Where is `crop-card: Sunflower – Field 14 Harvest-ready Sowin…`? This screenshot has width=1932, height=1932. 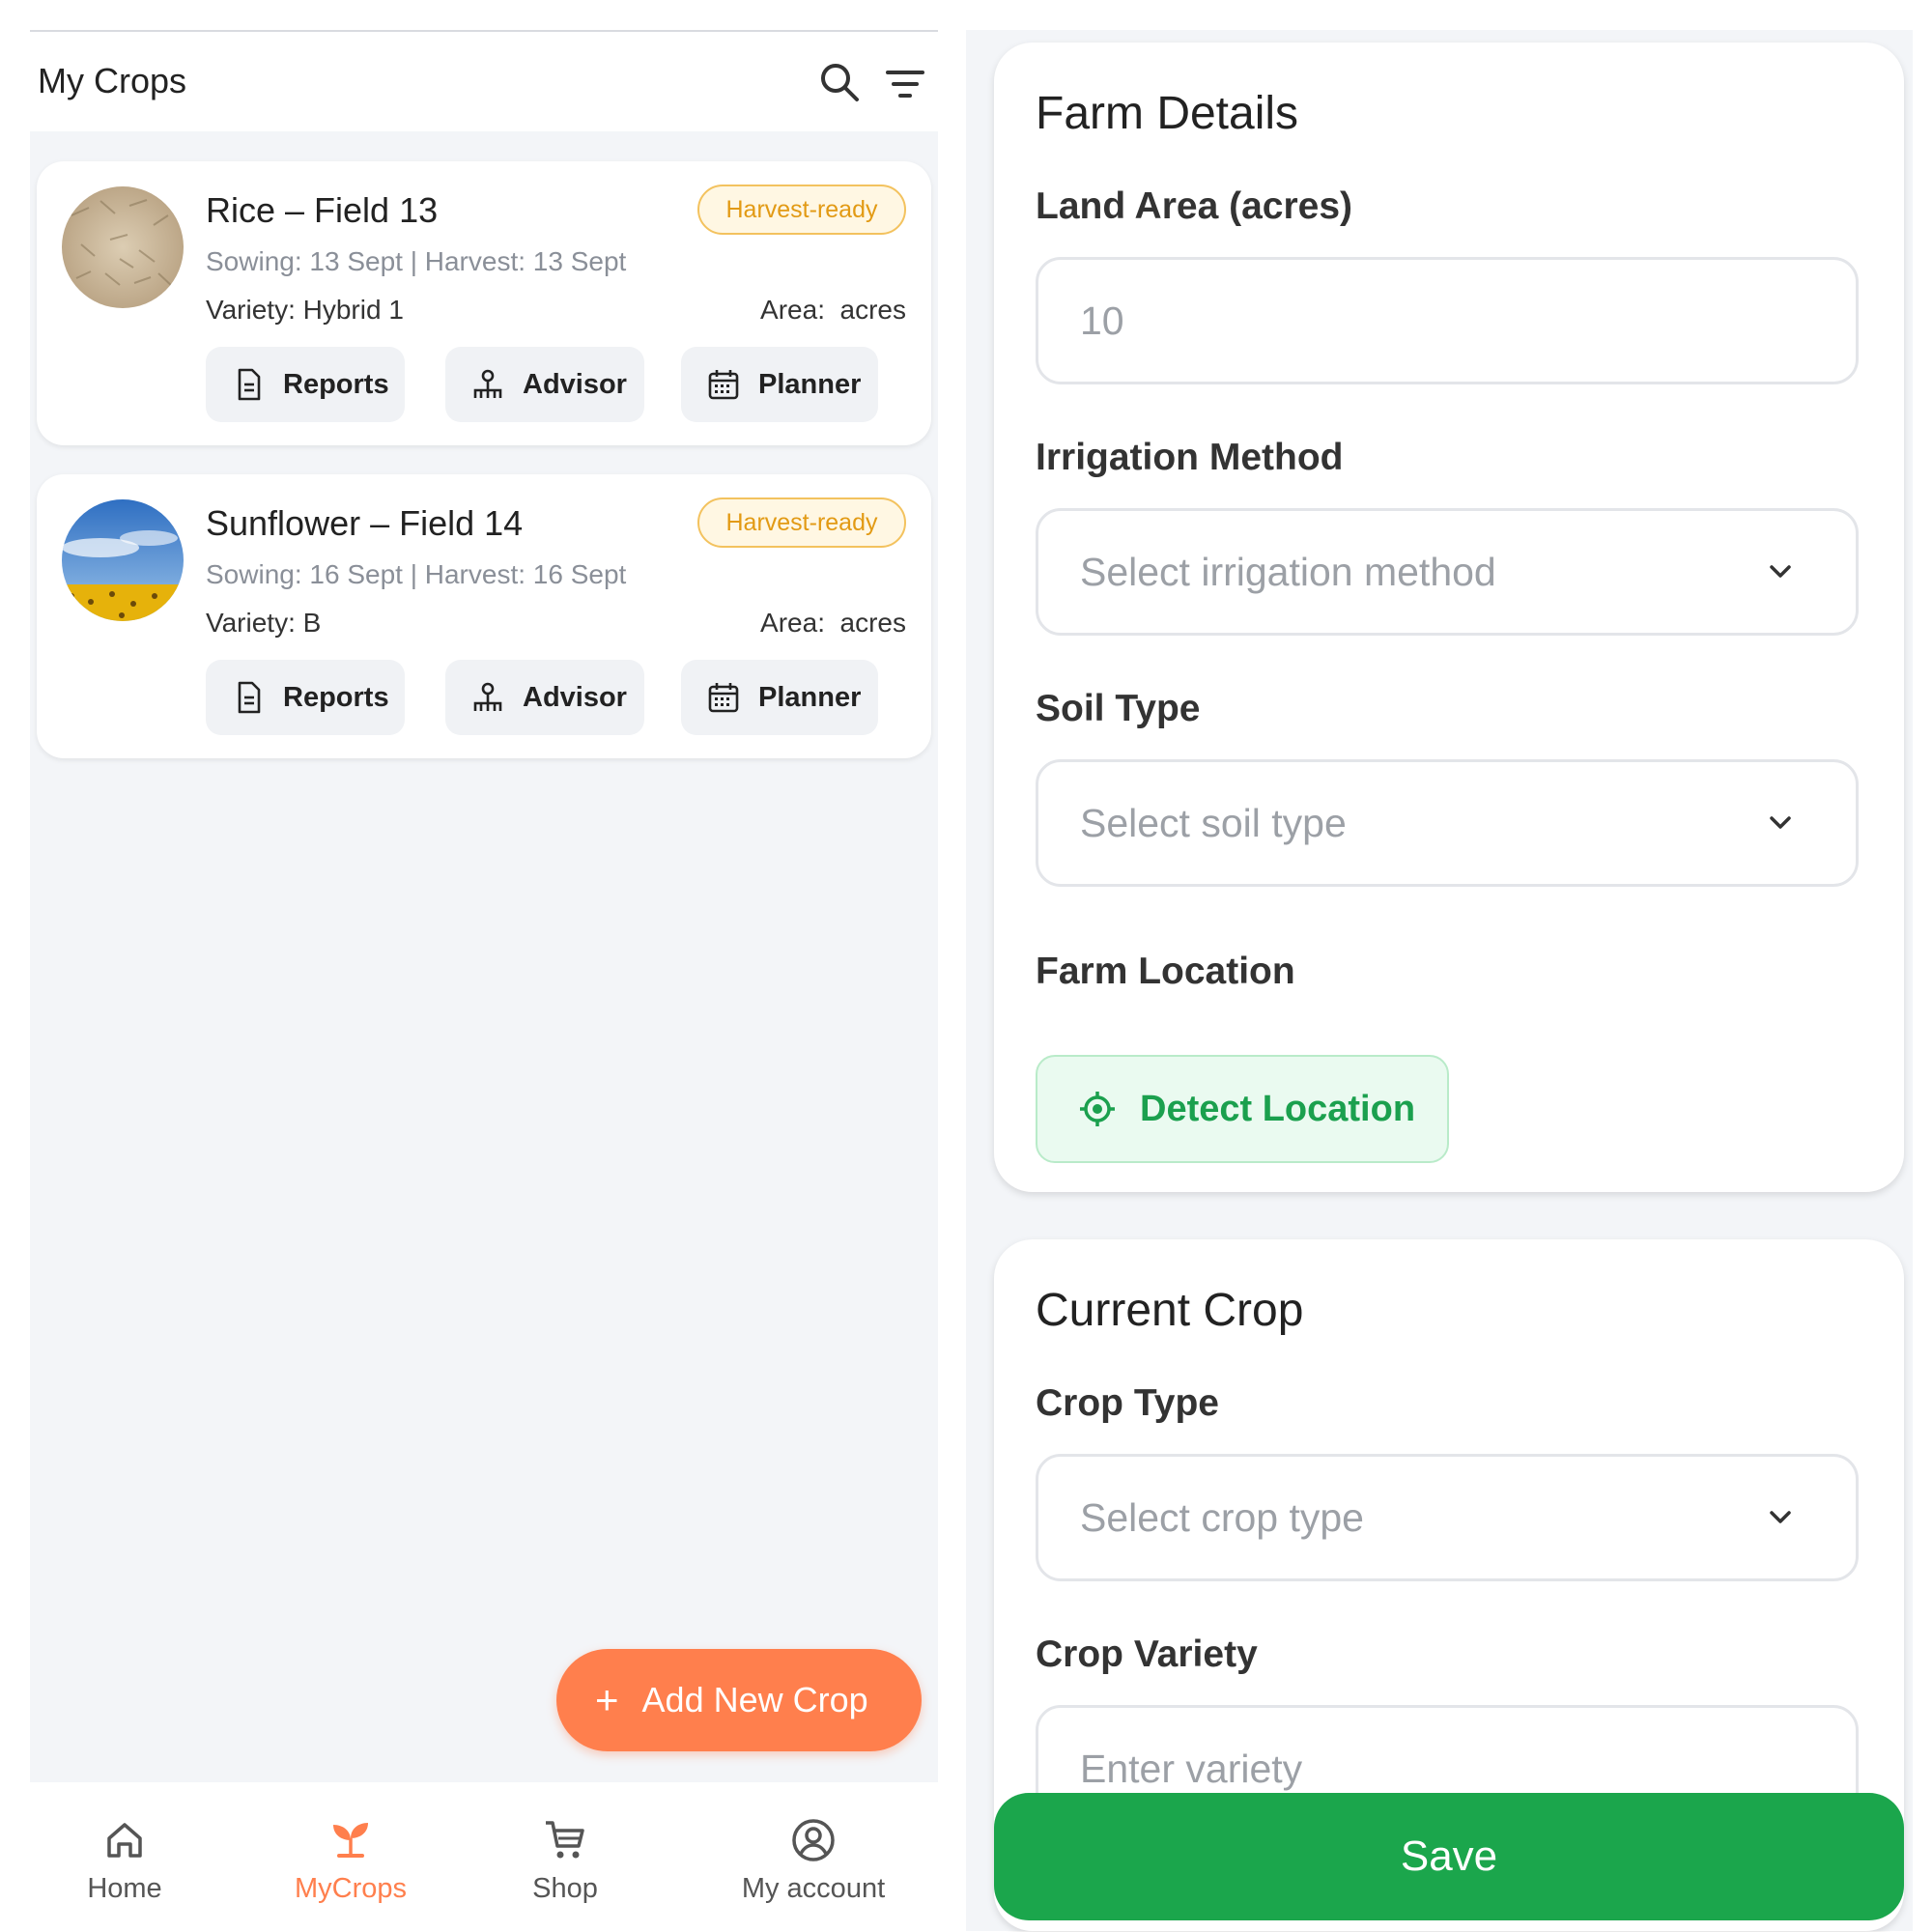 crop-card: Sunflower – Field 14 Harvest-ready Sowin… is located at coordinates (484, 616).